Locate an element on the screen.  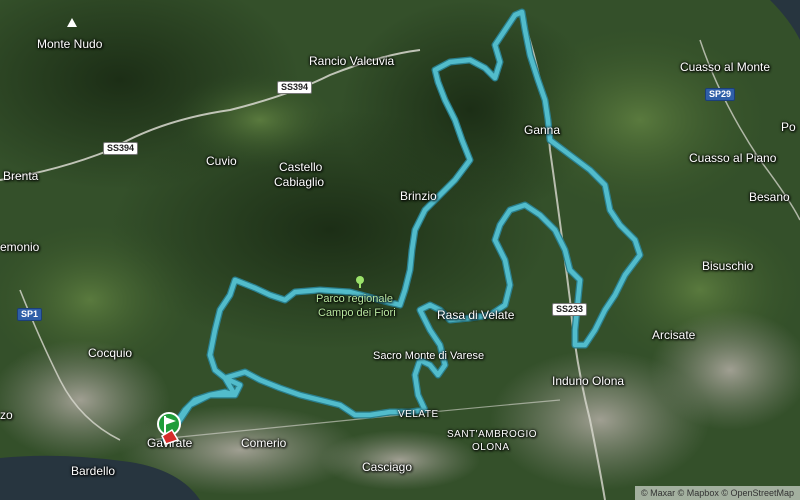
place-label-rasa-di-velate: Rasa di Velate is located at coordinates (476, 315).